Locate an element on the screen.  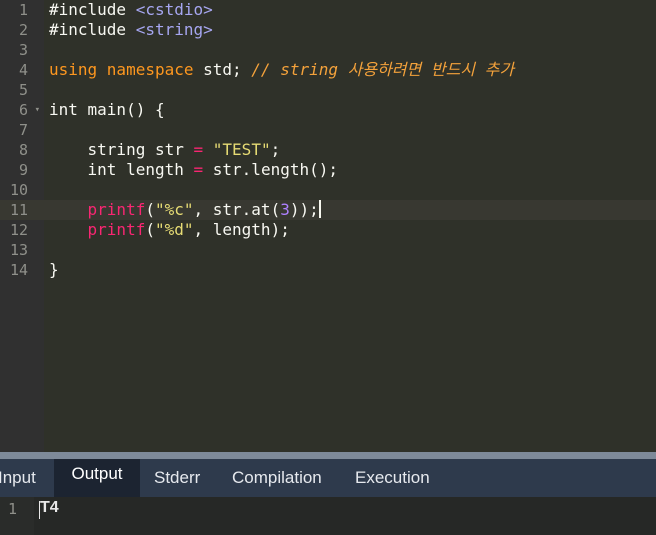
code-text: int main() { is located at coordinates (107, 110).